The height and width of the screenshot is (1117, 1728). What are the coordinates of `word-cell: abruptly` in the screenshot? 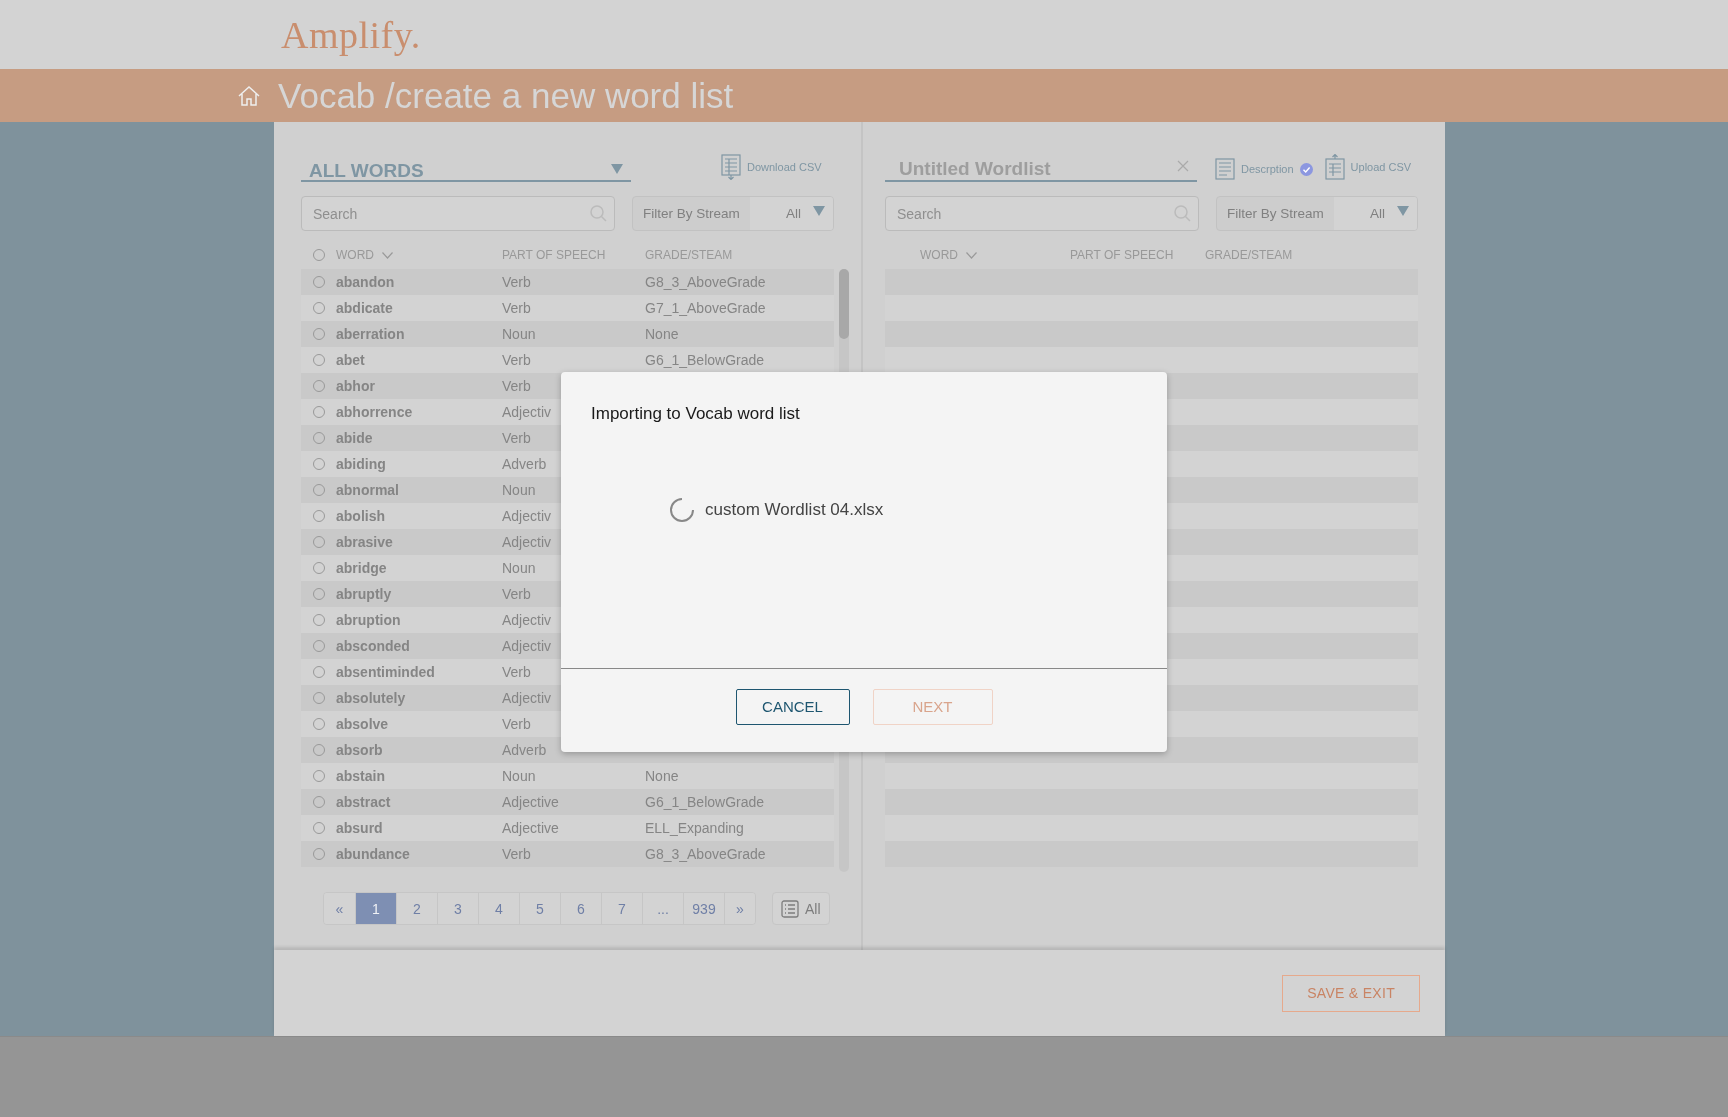 It's located at (364, 594).